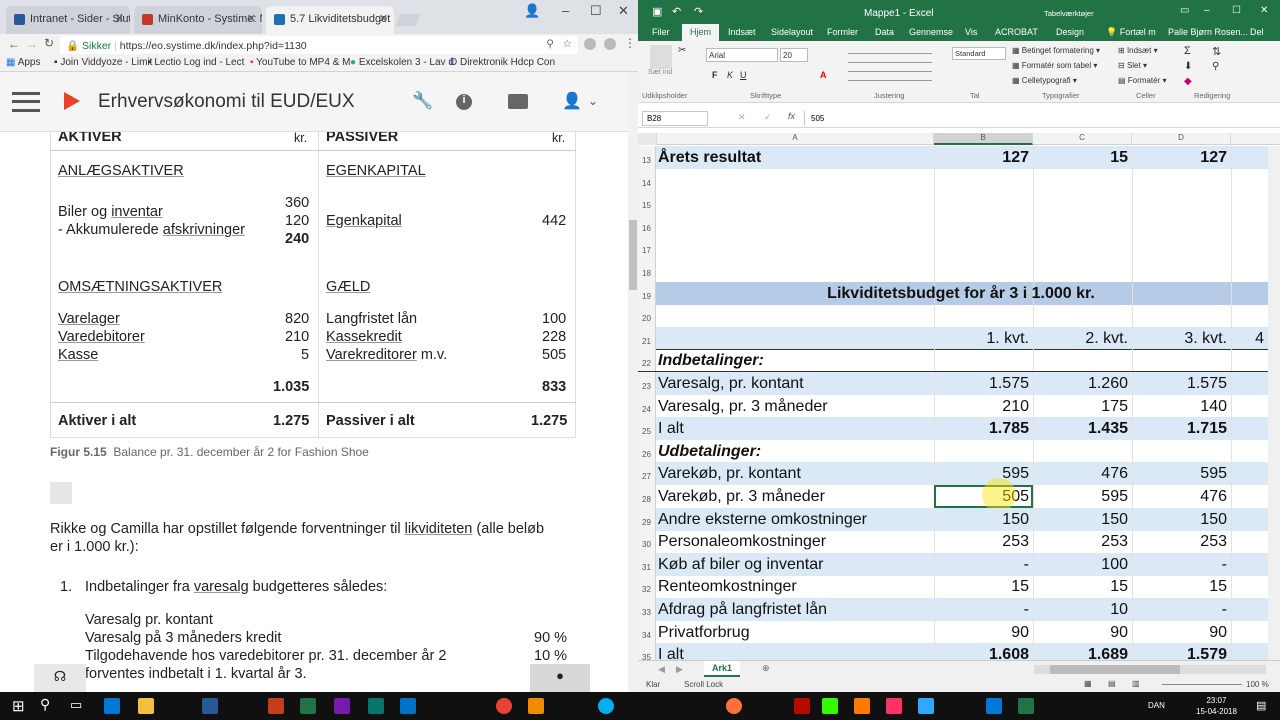 Image resolution: width=1280 pixels, height=720 pixels. Describe the element at coordinates (981, 338) in the screenshot. I see `cell-b-value: 1. kvt.` at that location.